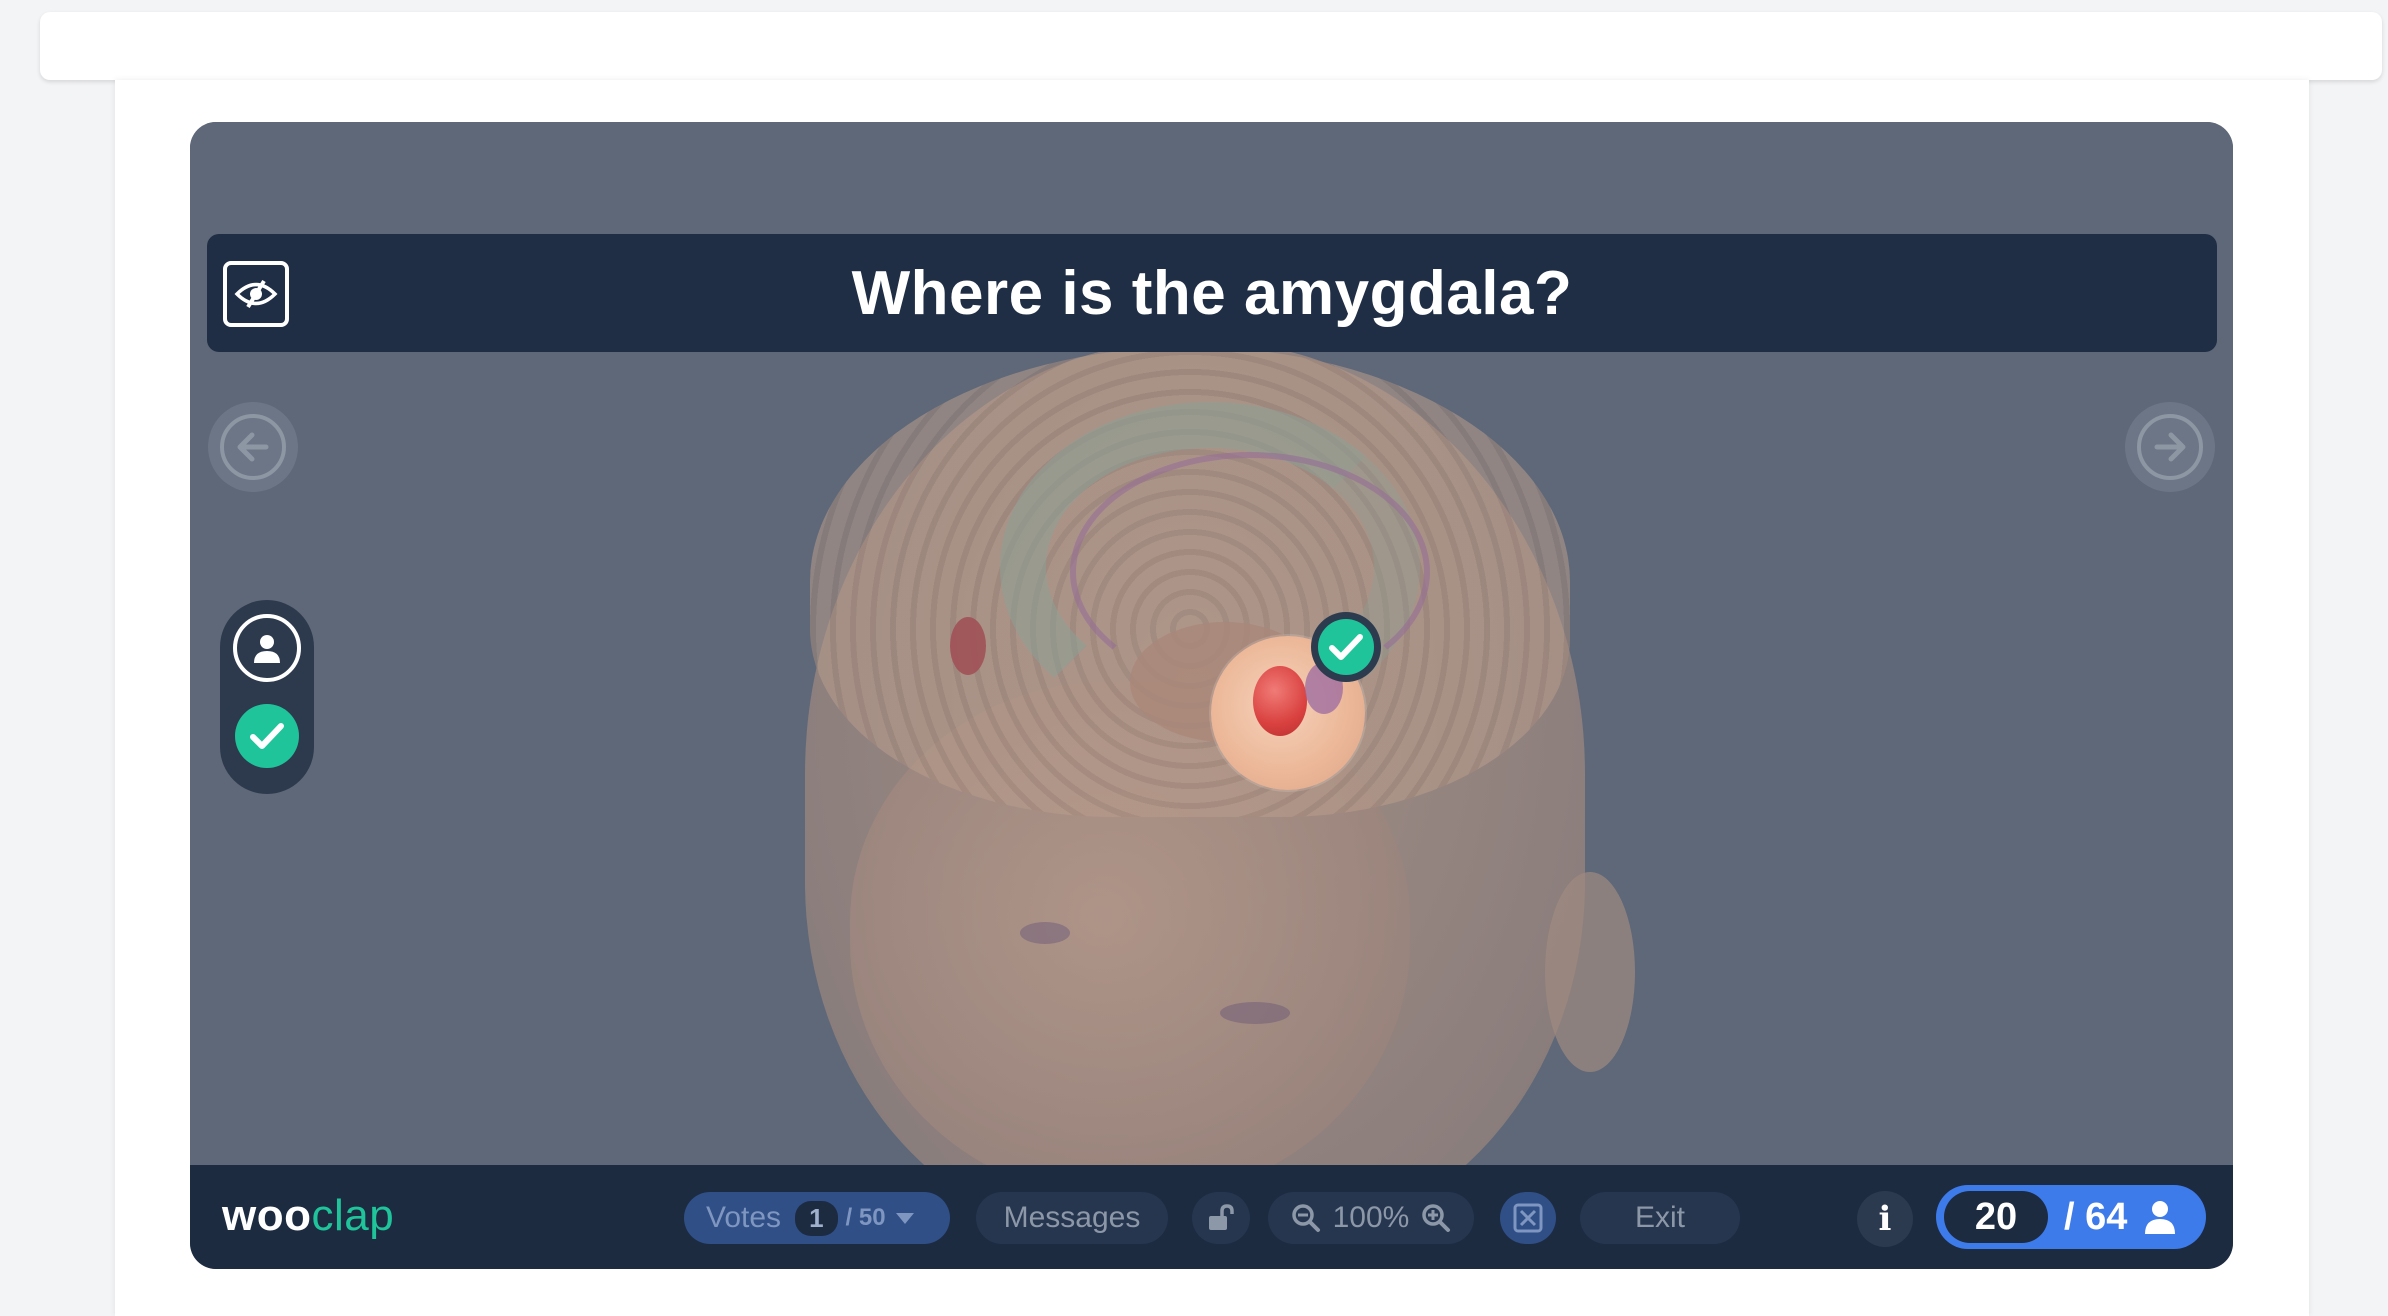 This screenshot has width=2388, height=1316. I want to click on zoom-controls: 100%, so click(1371, 1218).